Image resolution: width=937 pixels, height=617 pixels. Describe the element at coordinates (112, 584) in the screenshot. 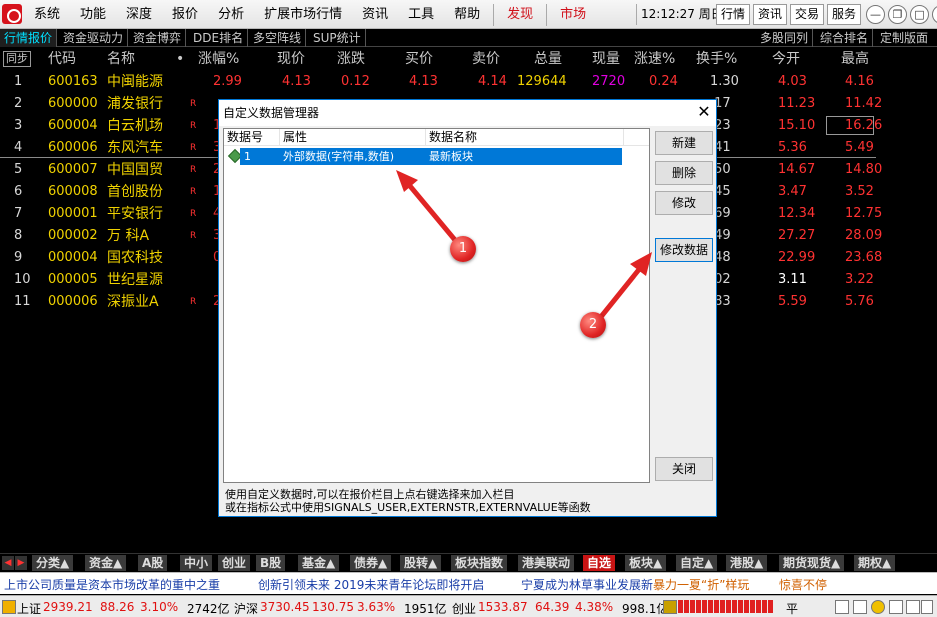

I see `news-item: 上市公司质量是资本市场改革的重中之重` at that location.